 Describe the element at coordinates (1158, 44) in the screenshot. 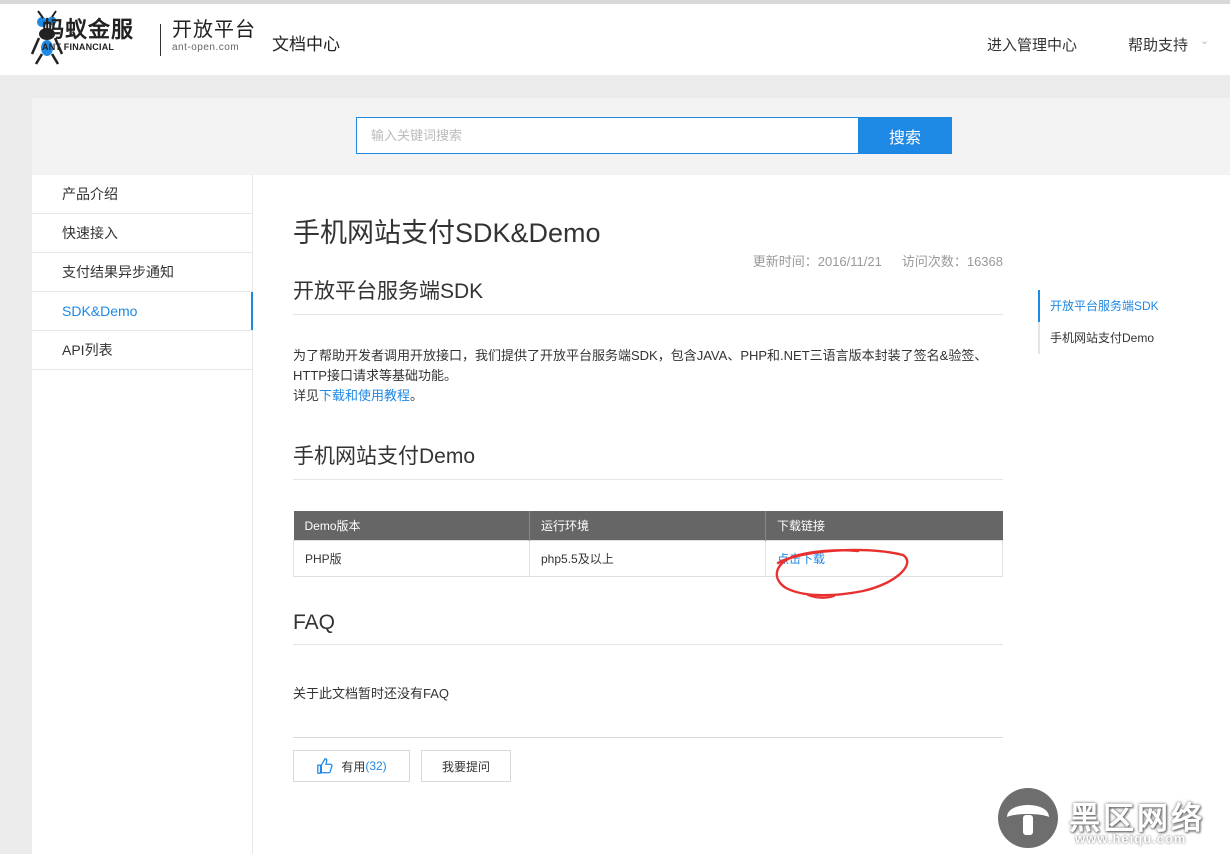

I see `nav-help-support: 帮助支持` at that location.